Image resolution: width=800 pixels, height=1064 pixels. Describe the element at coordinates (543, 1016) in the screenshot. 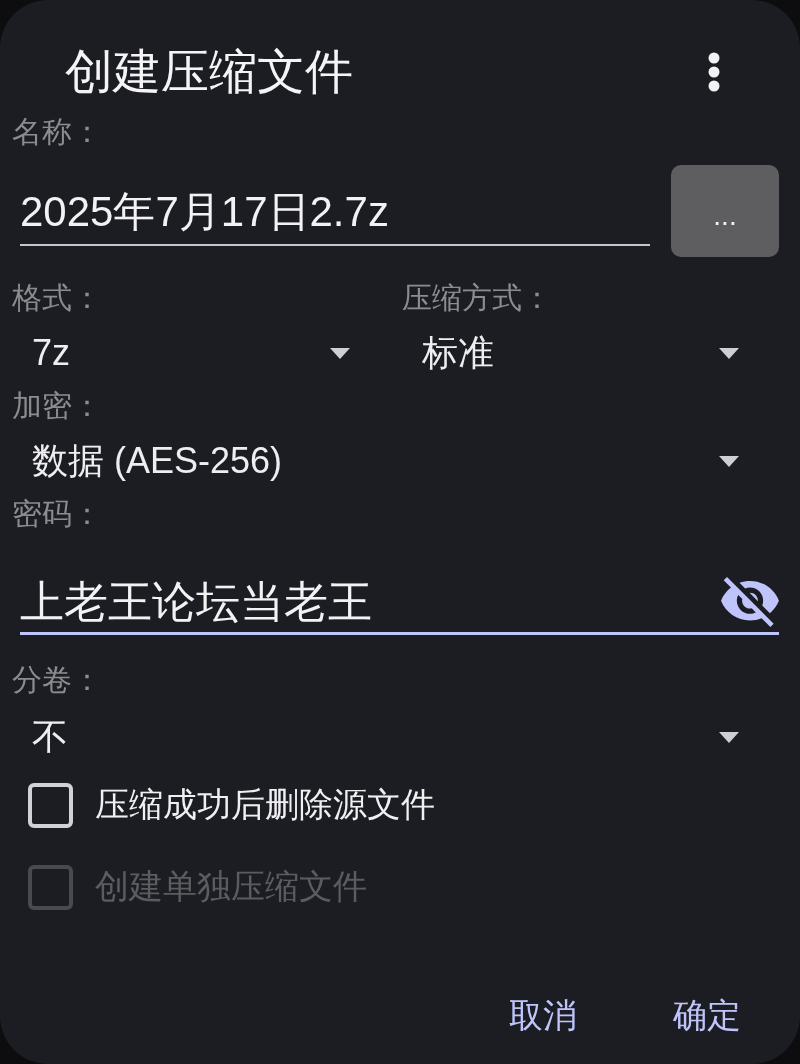

I see `cancel-button: 取消` at that location.